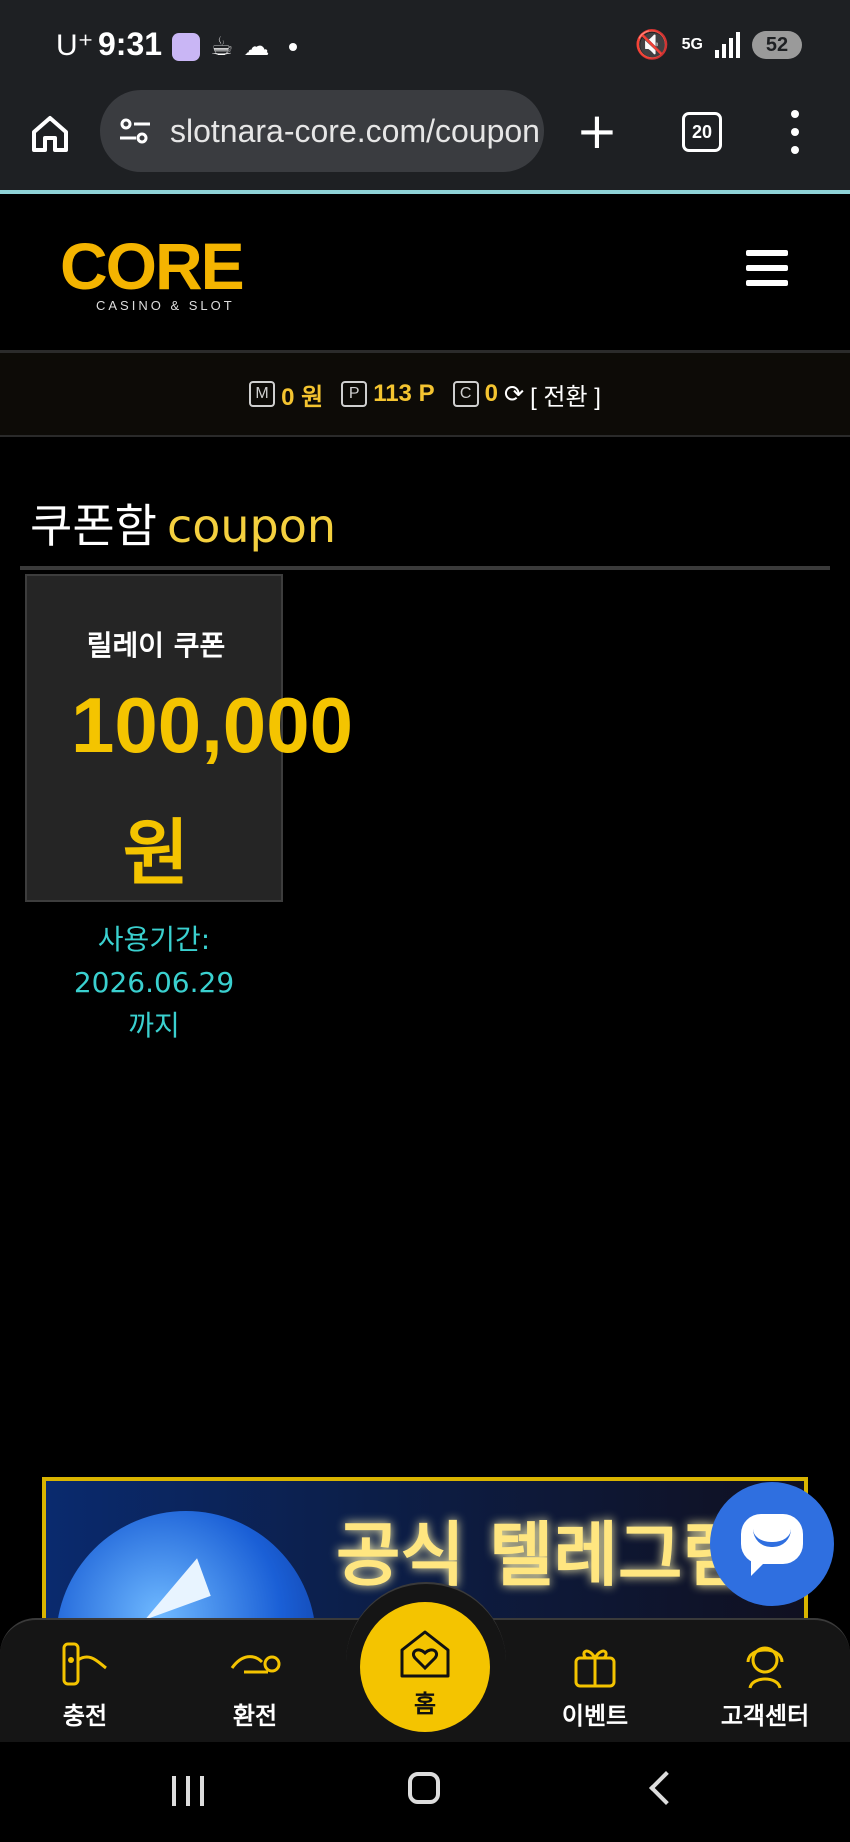 The width and height of the screenshot is (850, 1842). I want to click on browser-menu-icon, so click(795, 132).